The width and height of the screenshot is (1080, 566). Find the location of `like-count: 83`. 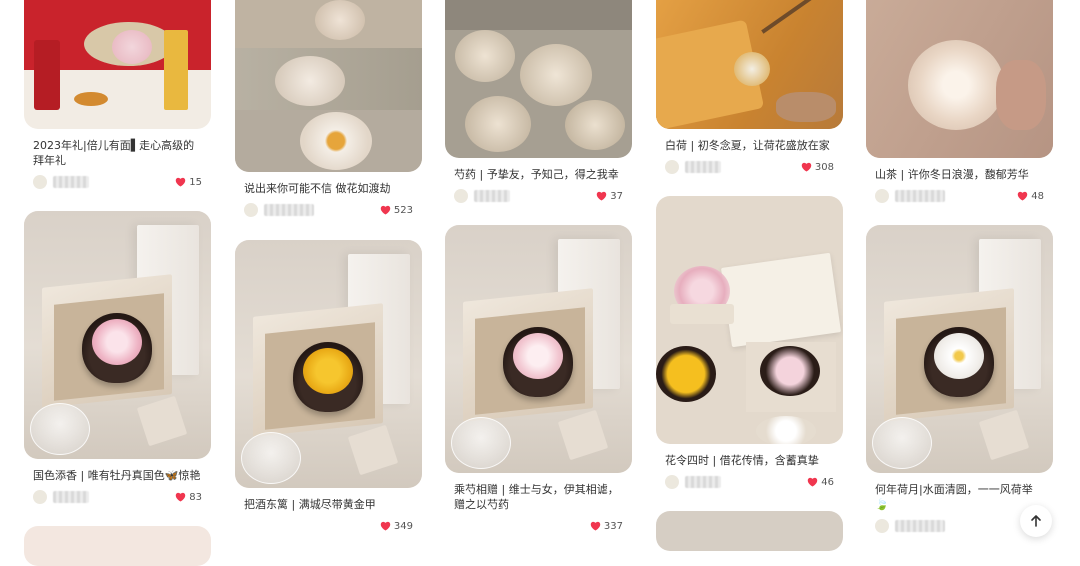

like-count: 83 is located at coordinates (195, 497).